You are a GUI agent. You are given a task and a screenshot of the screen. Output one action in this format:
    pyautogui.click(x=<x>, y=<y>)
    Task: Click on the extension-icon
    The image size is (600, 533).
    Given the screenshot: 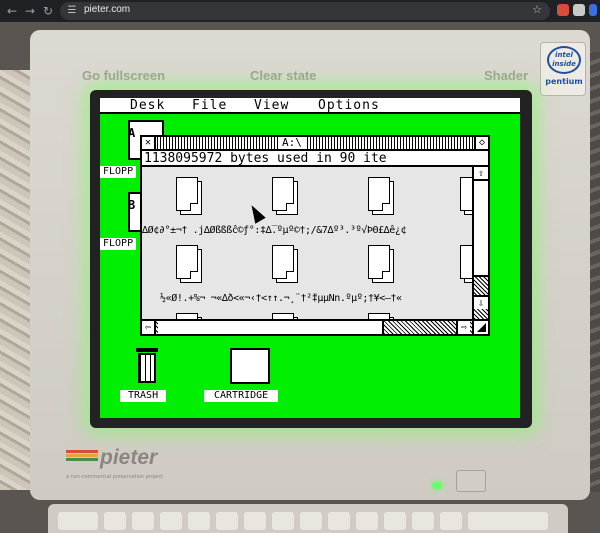 What is the action you would take?
    pyautogui.click(x=563, y=10)
    